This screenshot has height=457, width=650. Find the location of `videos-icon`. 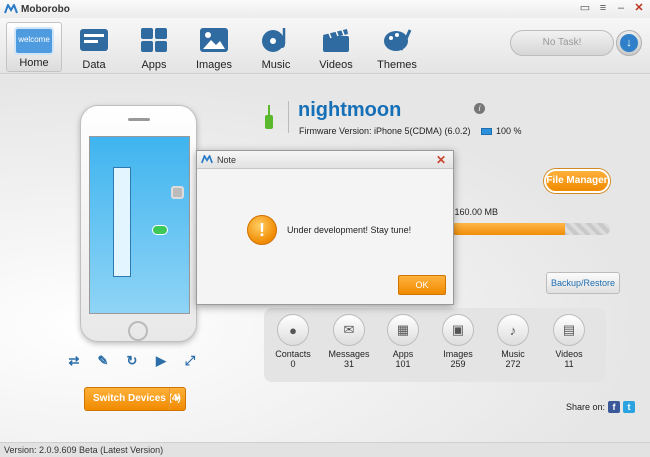

videos-icon is located at coordinates (336, 40).